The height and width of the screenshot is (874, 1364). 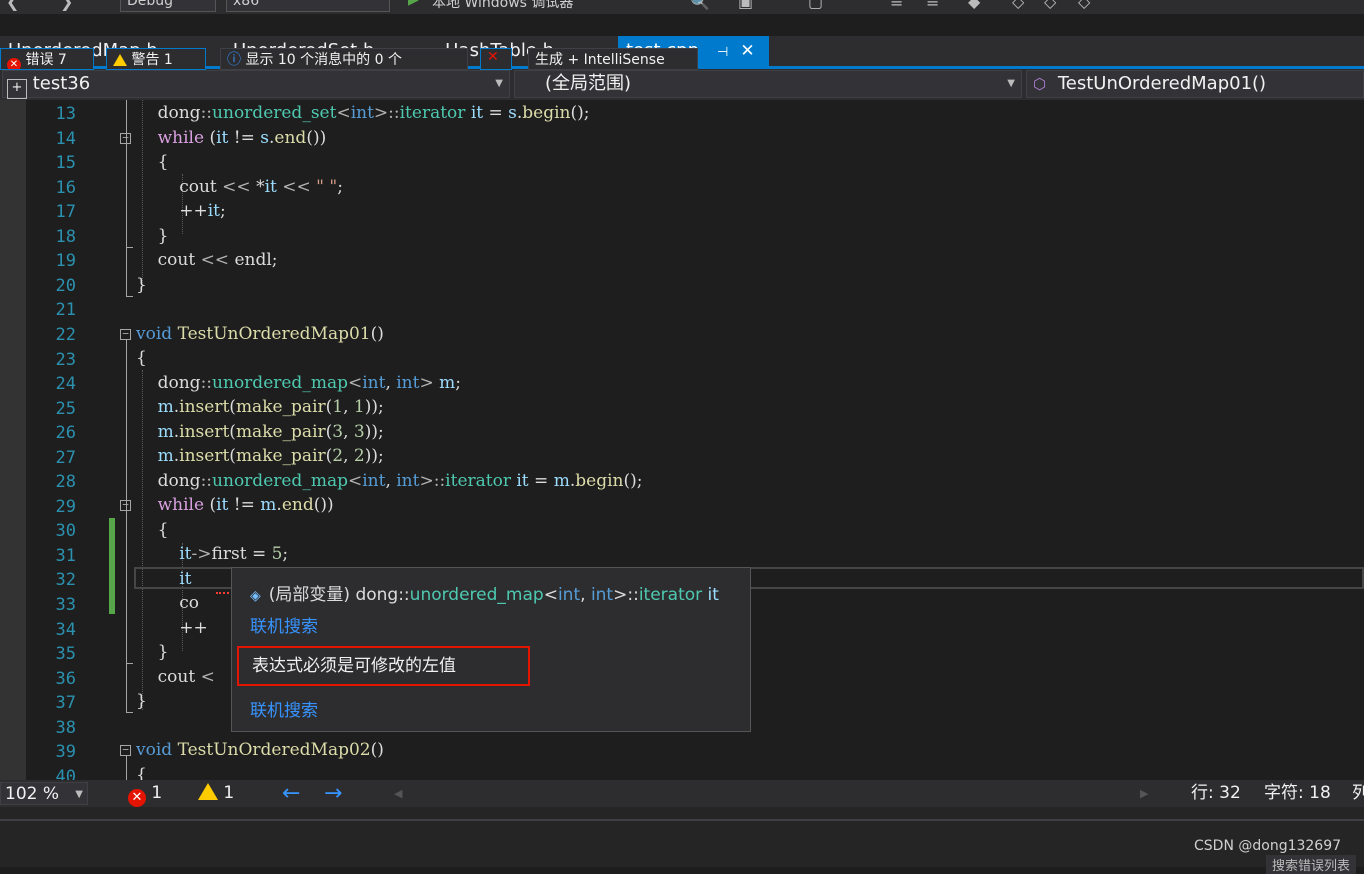 What do you see at coordinates (1311, 864) in the screenshot?
I see `search-error-list-input: 搜索错误列表` at bounding box center [1311, 864].